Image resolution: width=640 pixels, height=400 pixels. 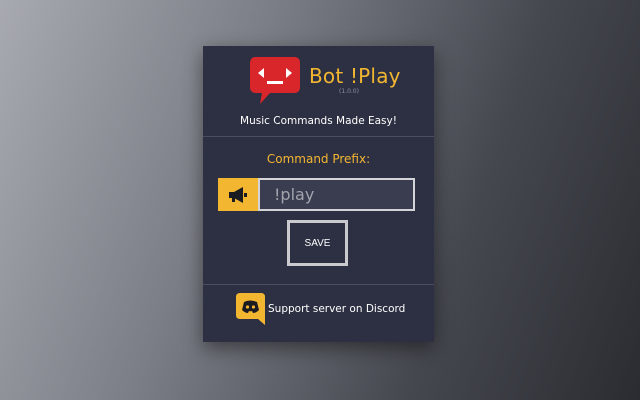 I want to click on discord-support-link: Support server on Discord, so click(x=320, y=309).